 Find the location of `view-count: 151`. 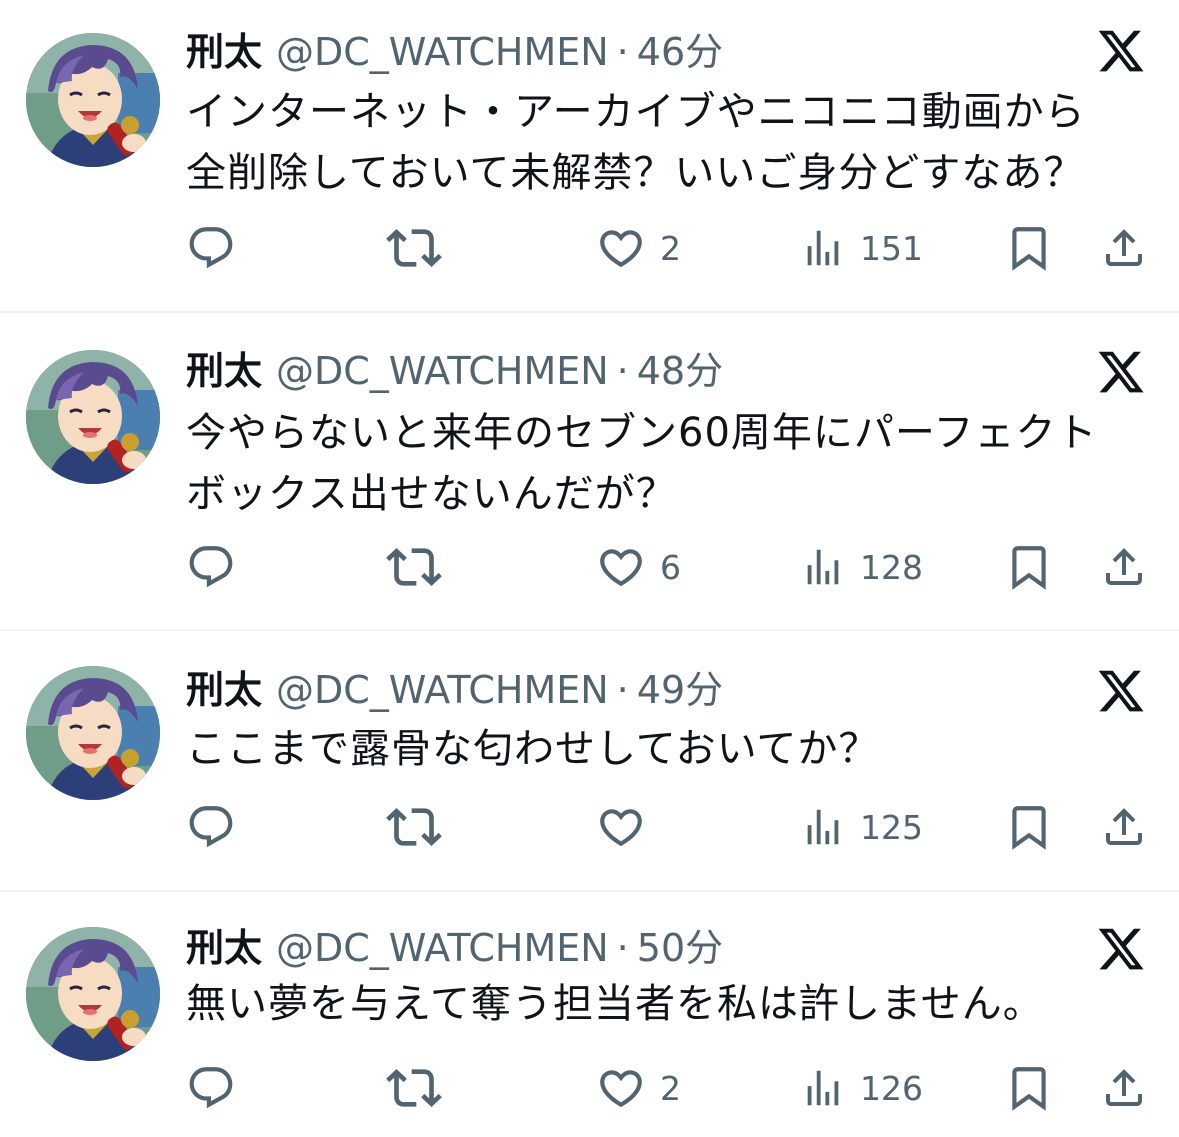

view-count: 151 is located at coordinates (891, 248).